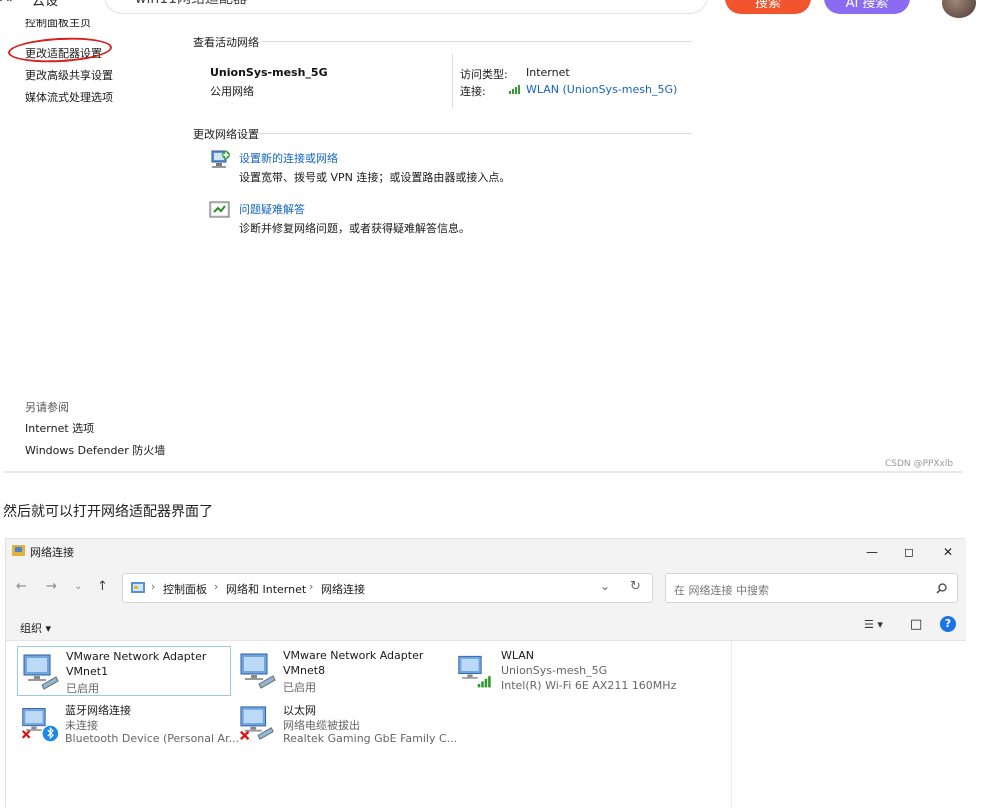  I want to click on change-settings-title: 更改网络设置, so click(226, 134).